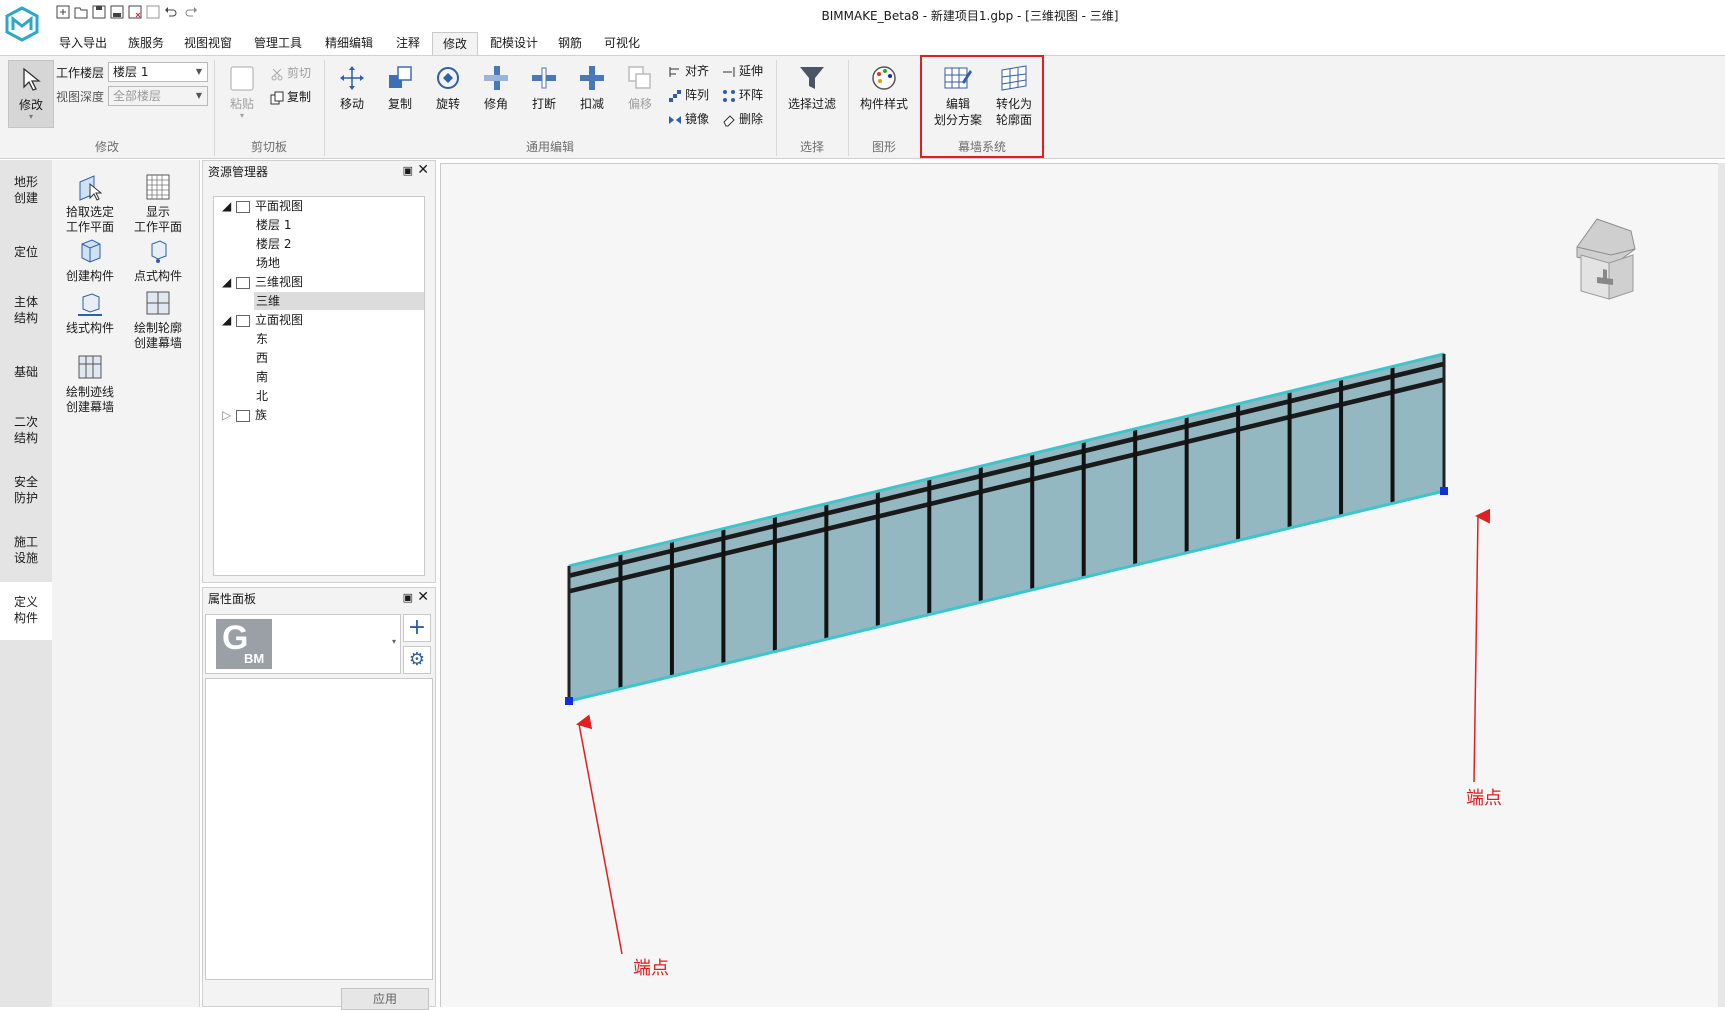  What do you see at coordinates (26, 550) in the screenshot?
I see `category-construction-facilities: 施工 设施` at bounding box center [26, 550].